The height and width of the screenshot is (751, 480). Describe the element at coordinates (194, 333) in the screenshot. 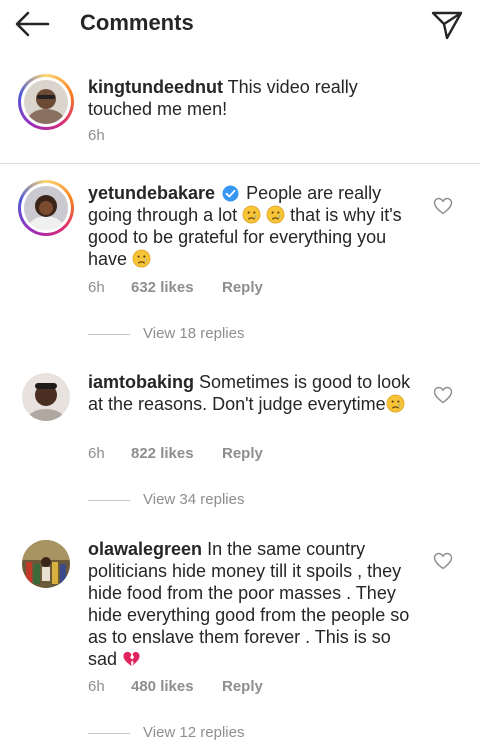

I see `view-replies-label: View 18 replies` at that location.